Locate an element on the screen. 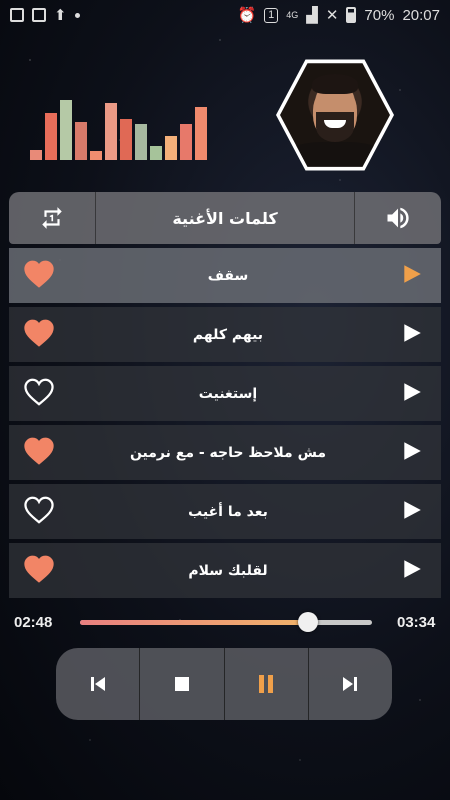 The image size is (450, 800). song-row: بعد ما أغيب is located at coordinates (225, 511).